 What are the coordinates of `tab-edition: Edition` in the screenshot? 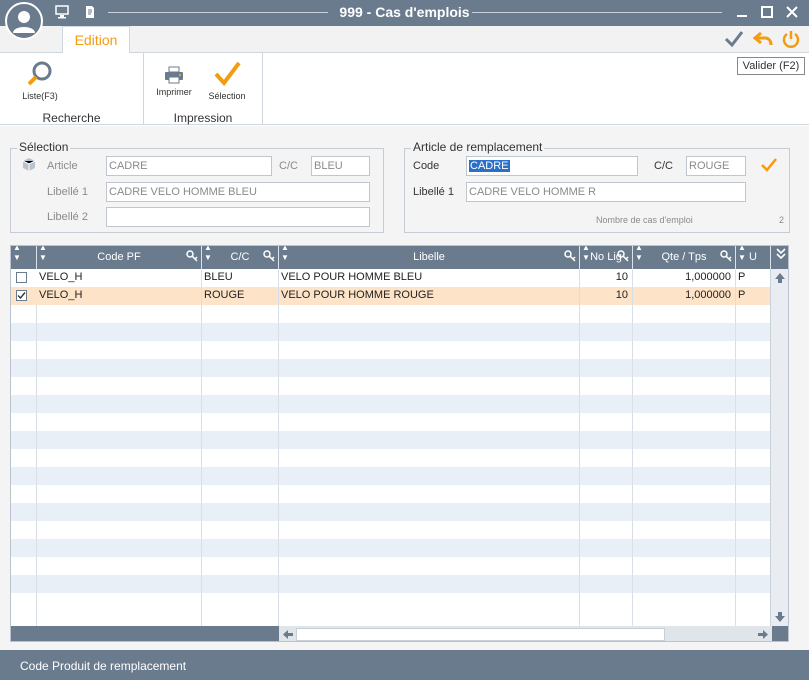 It's located at (96, 40).